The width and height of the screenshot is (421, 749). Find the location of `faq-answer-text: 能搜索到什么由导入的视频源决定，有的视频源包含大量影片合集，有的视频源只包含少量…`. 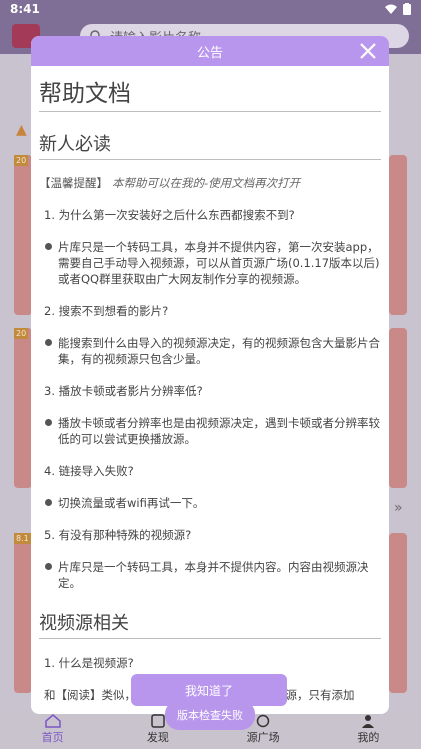

faq-answer-text: 能搜索到什么由导入的视频源决定，有的视频源包含大量影片合集，有的视频源只包含少量… is located at coordinates (219, 351).